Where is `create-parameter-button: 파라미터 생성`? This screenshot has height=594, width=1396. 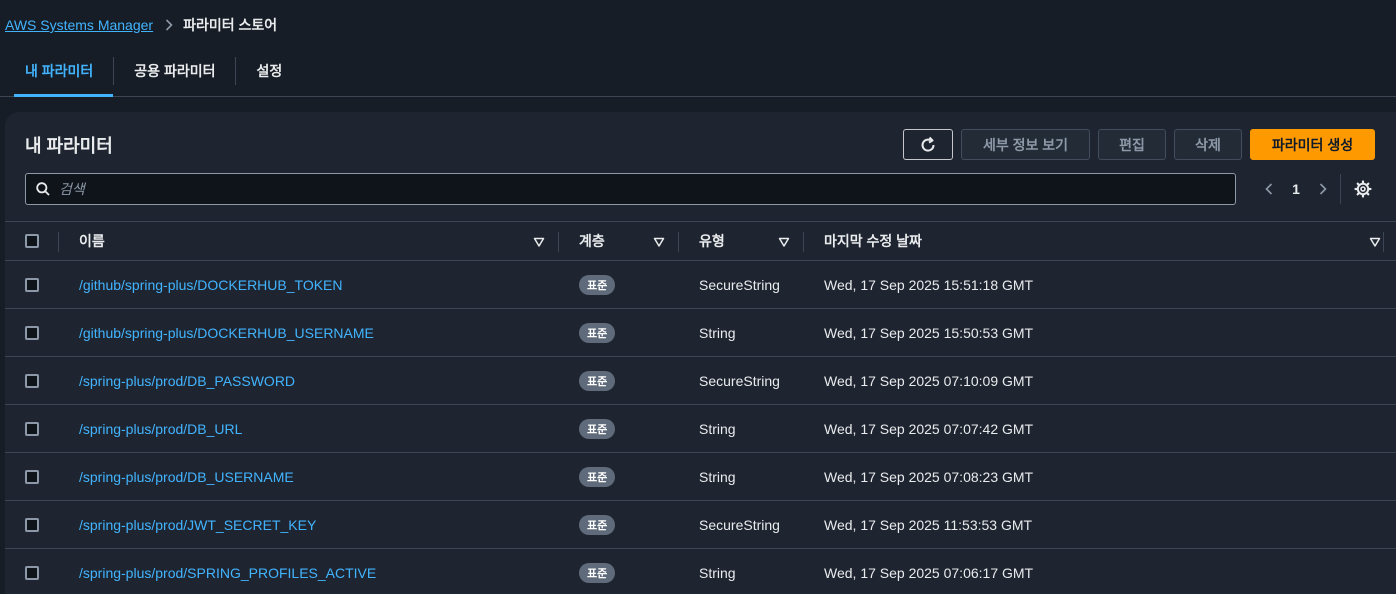 create-parameter-button: 파라미터 생성 is located at coordinates (1312, 144).